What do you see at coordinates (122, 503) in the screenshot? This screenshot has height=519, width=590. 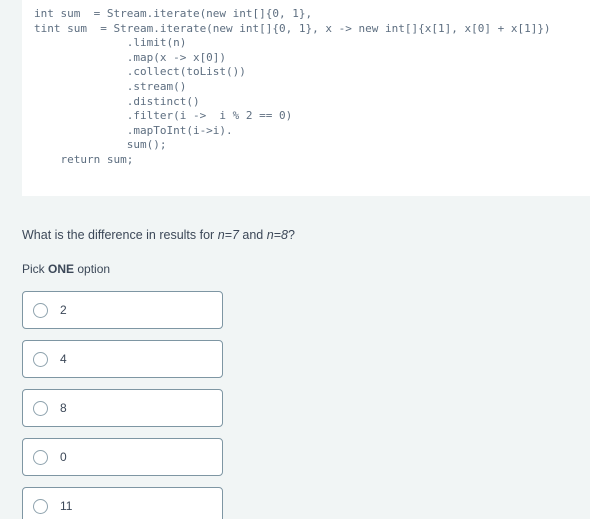 I see `answer-option: 11` at bounding box center [122, 503].